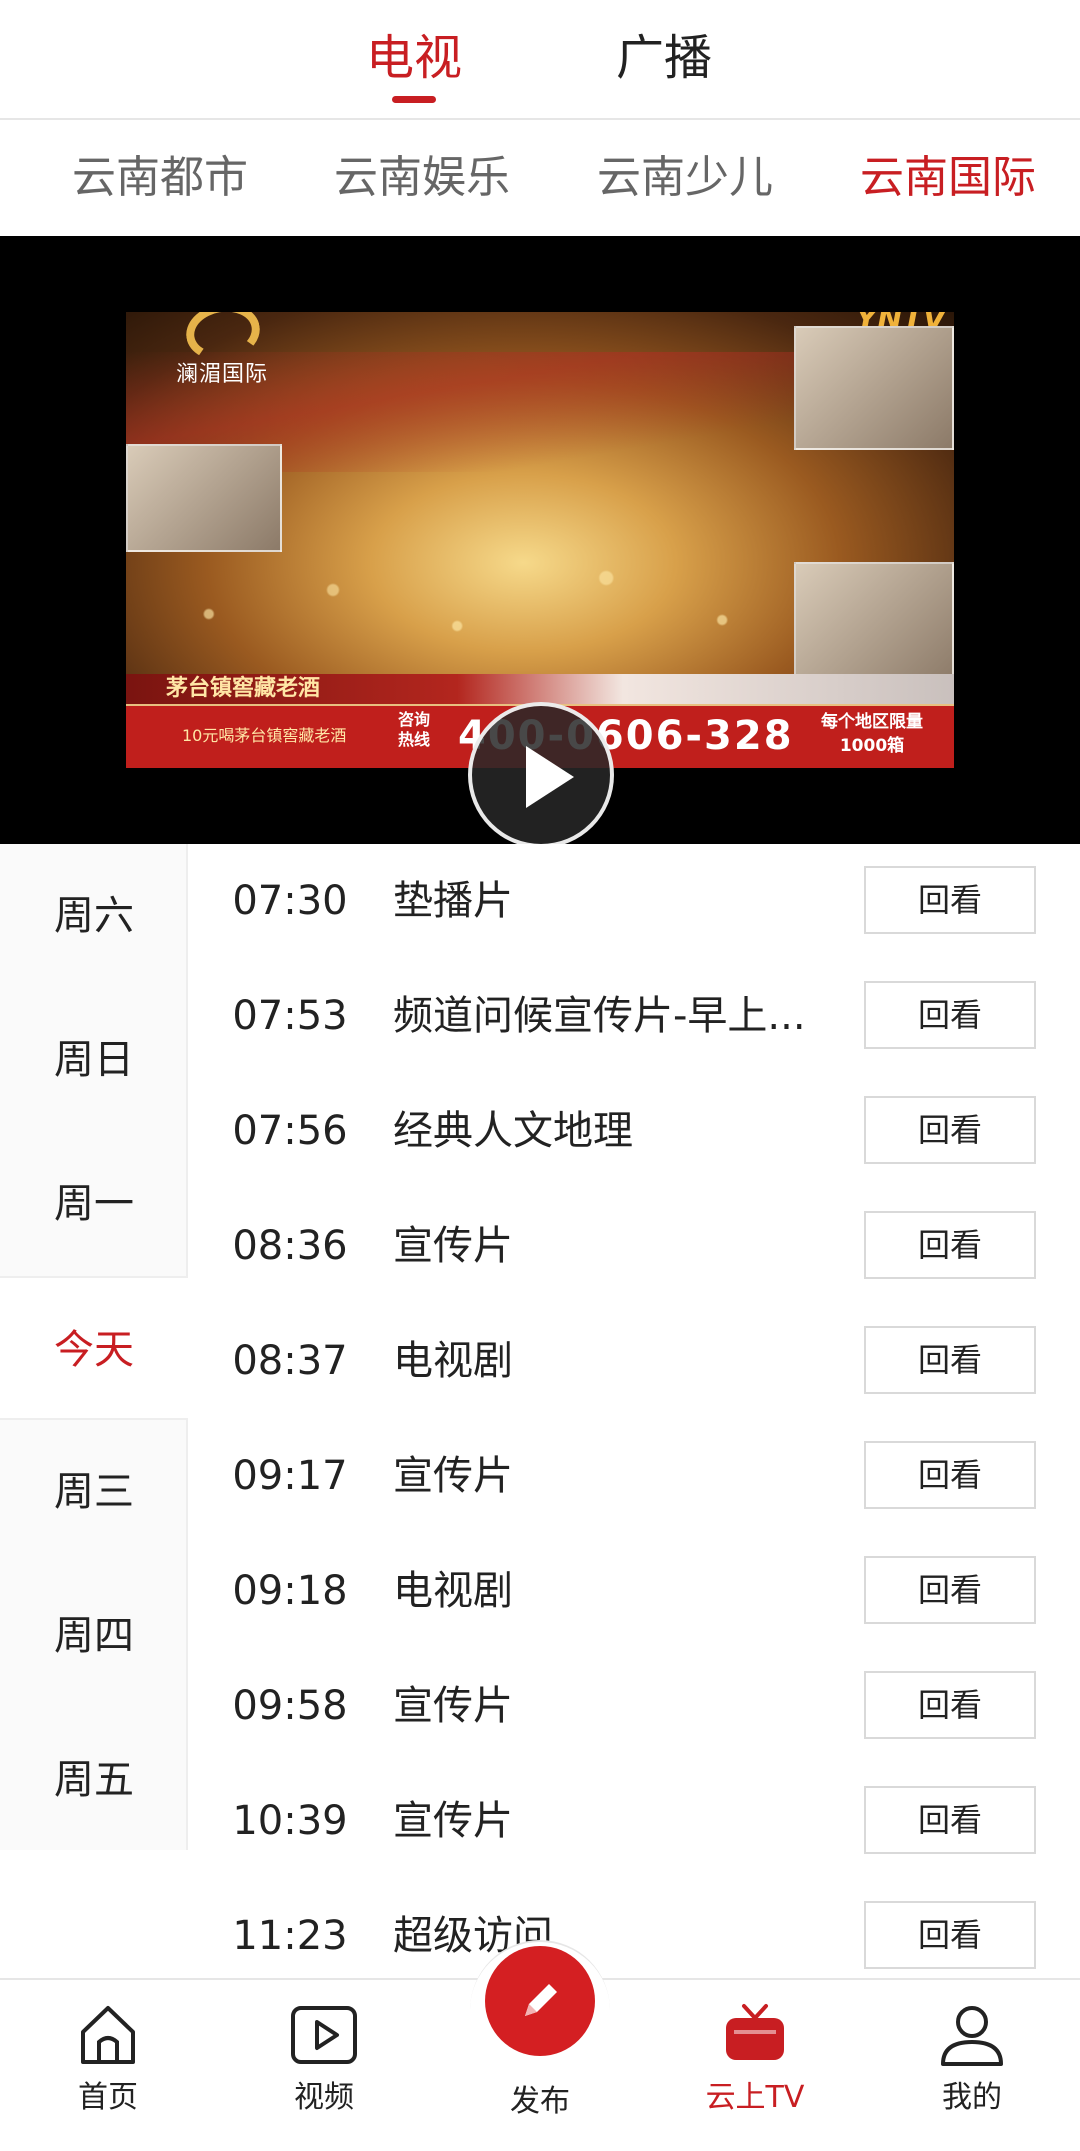 The height and width of the screenshot is (2151, 1080). What do you see at coordinates (685, 178) in the screenshot?
I see `channel-tab-shaoer: 云南少儿` at bounding box center [685, 178].